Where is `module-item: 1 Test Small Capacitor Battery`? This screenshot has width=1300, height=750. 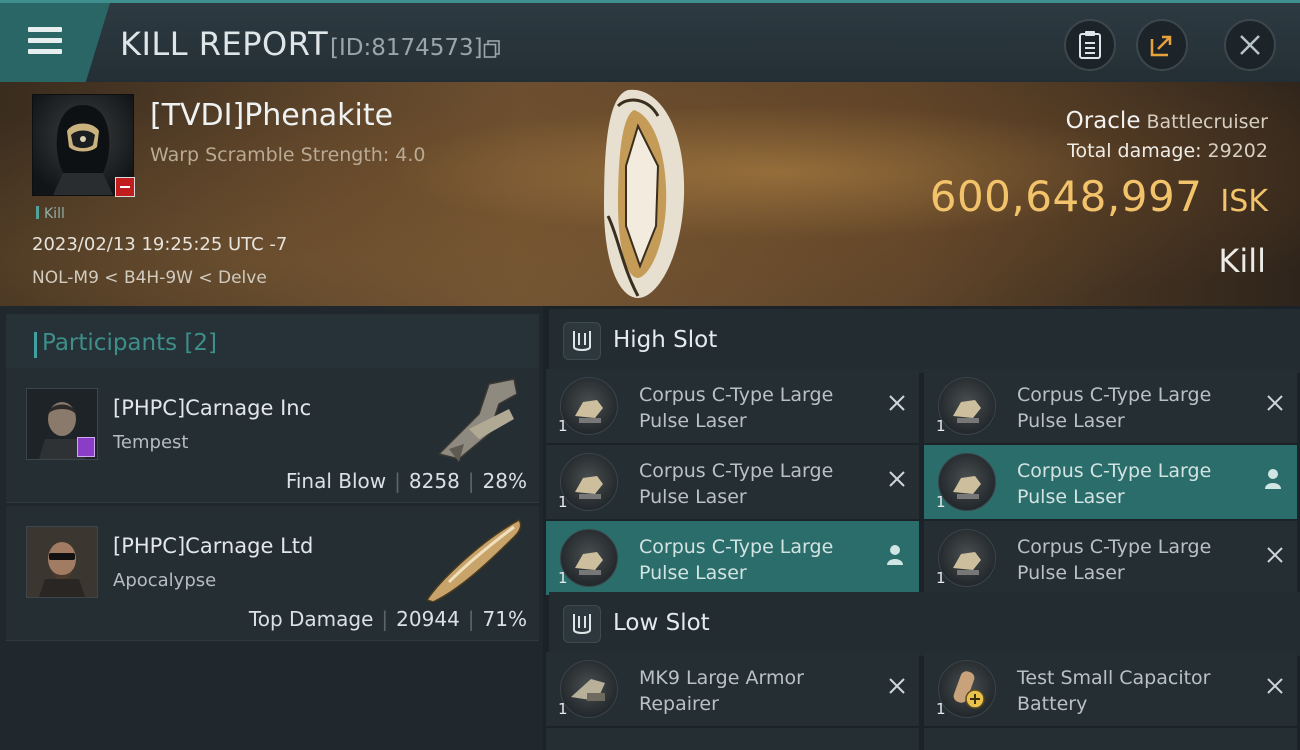 module-item: 1 Test Small Capacitor Battery is located at coordinates (1110, 689).